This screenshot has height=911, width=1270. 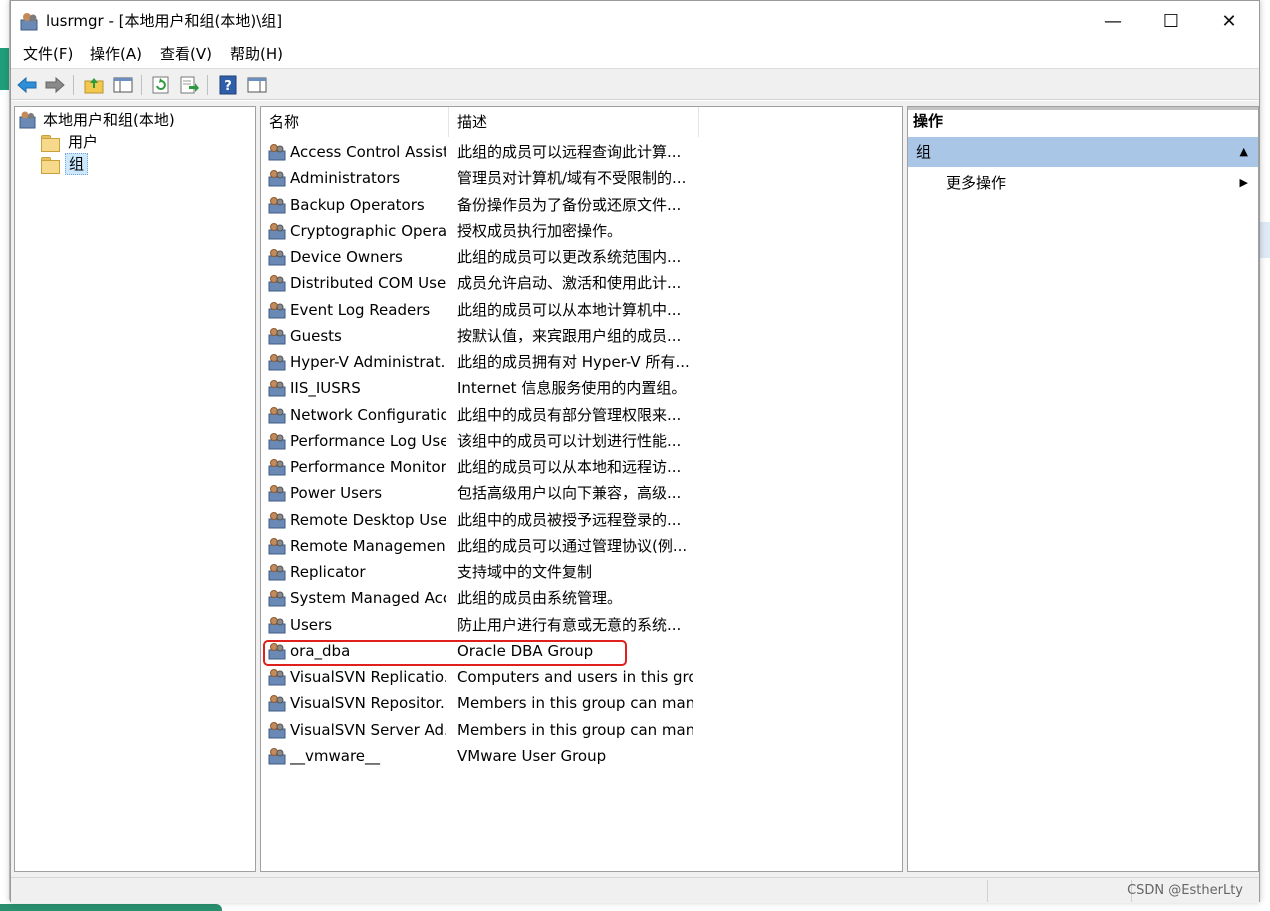 What do you see at coordinates (1113, 21) in the screenshot?
I see `minimize-button: —` at bounding box center [1113, 21].